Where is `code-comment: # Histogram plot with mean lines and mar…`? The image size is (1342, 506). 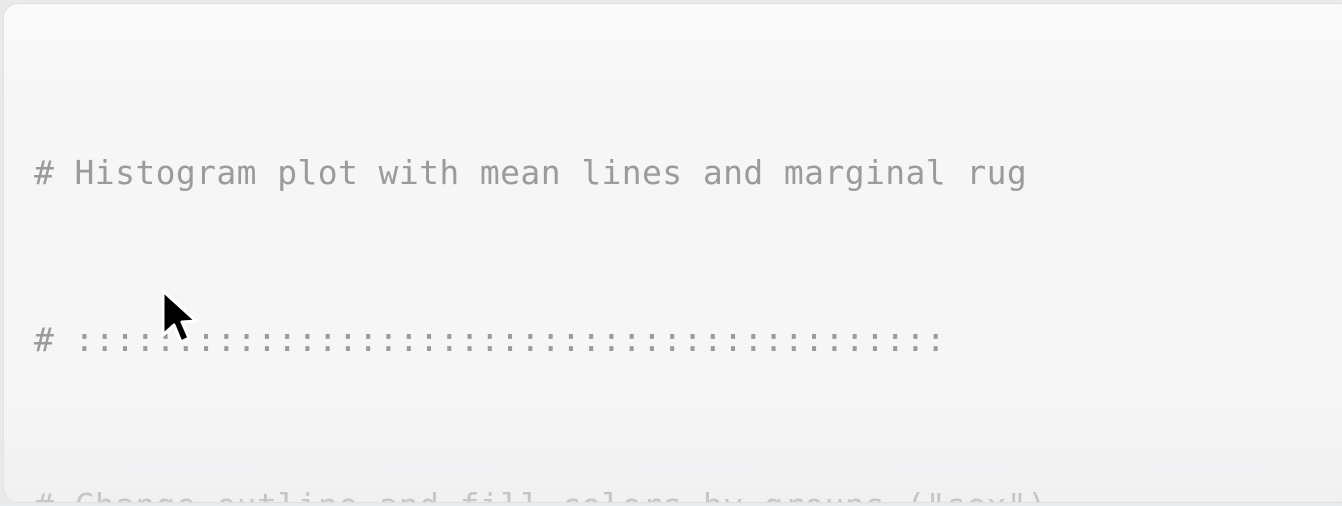 code-comment: # Histogram plot with mean lines and mar… is located at coordinates (531, 172).